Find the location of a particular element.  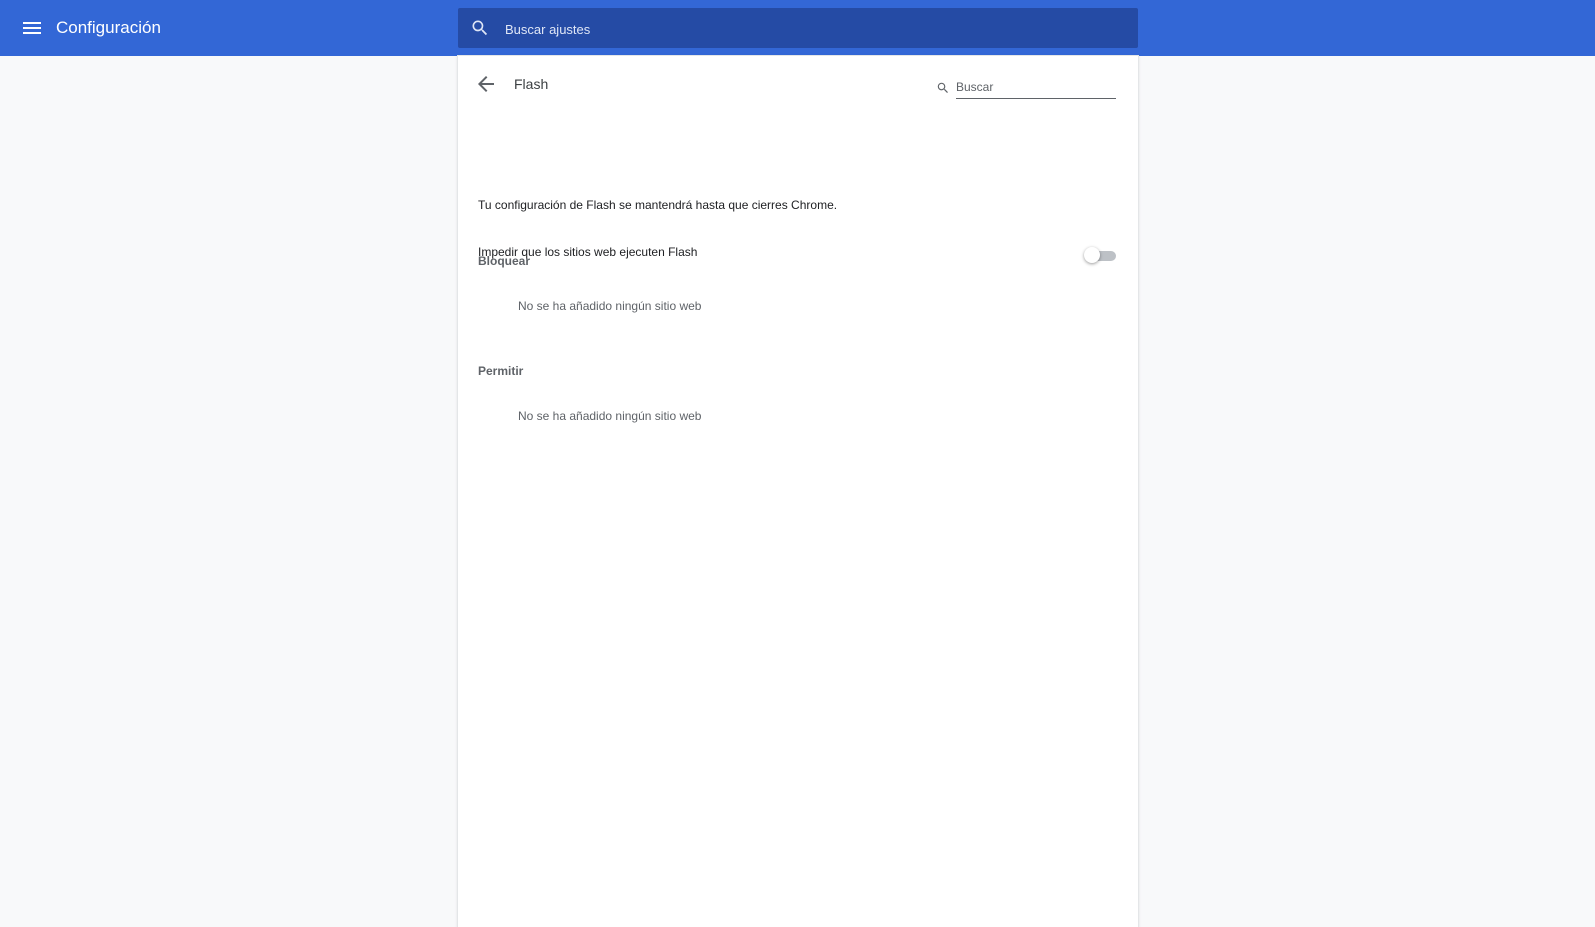

back-button is located at coordinates (486, 84).